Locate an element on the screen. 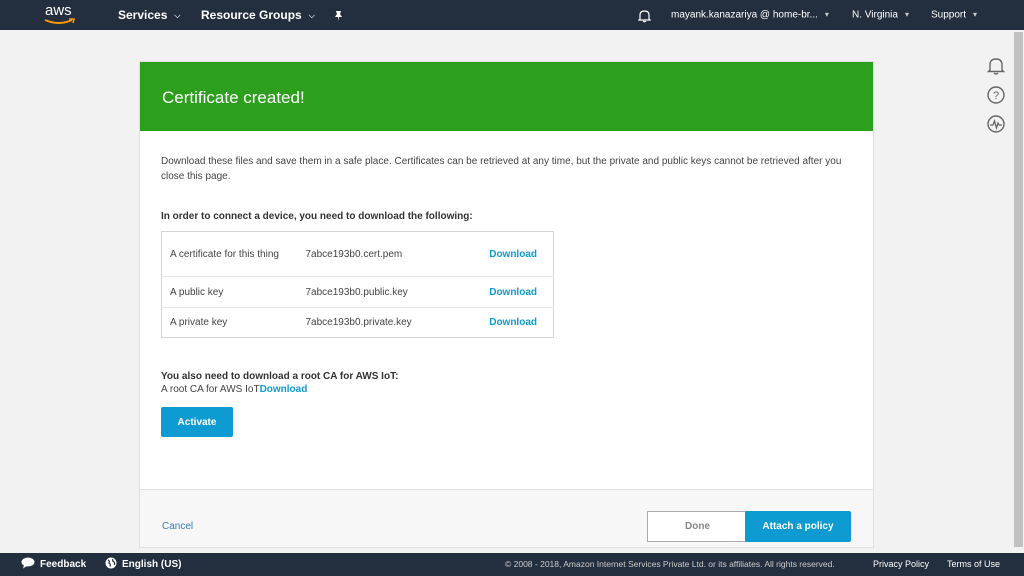 This screenshot has height=576, width=1024. root-ca-line: A root CA for AWS IoTDownload is located at coordinates (506, 389).